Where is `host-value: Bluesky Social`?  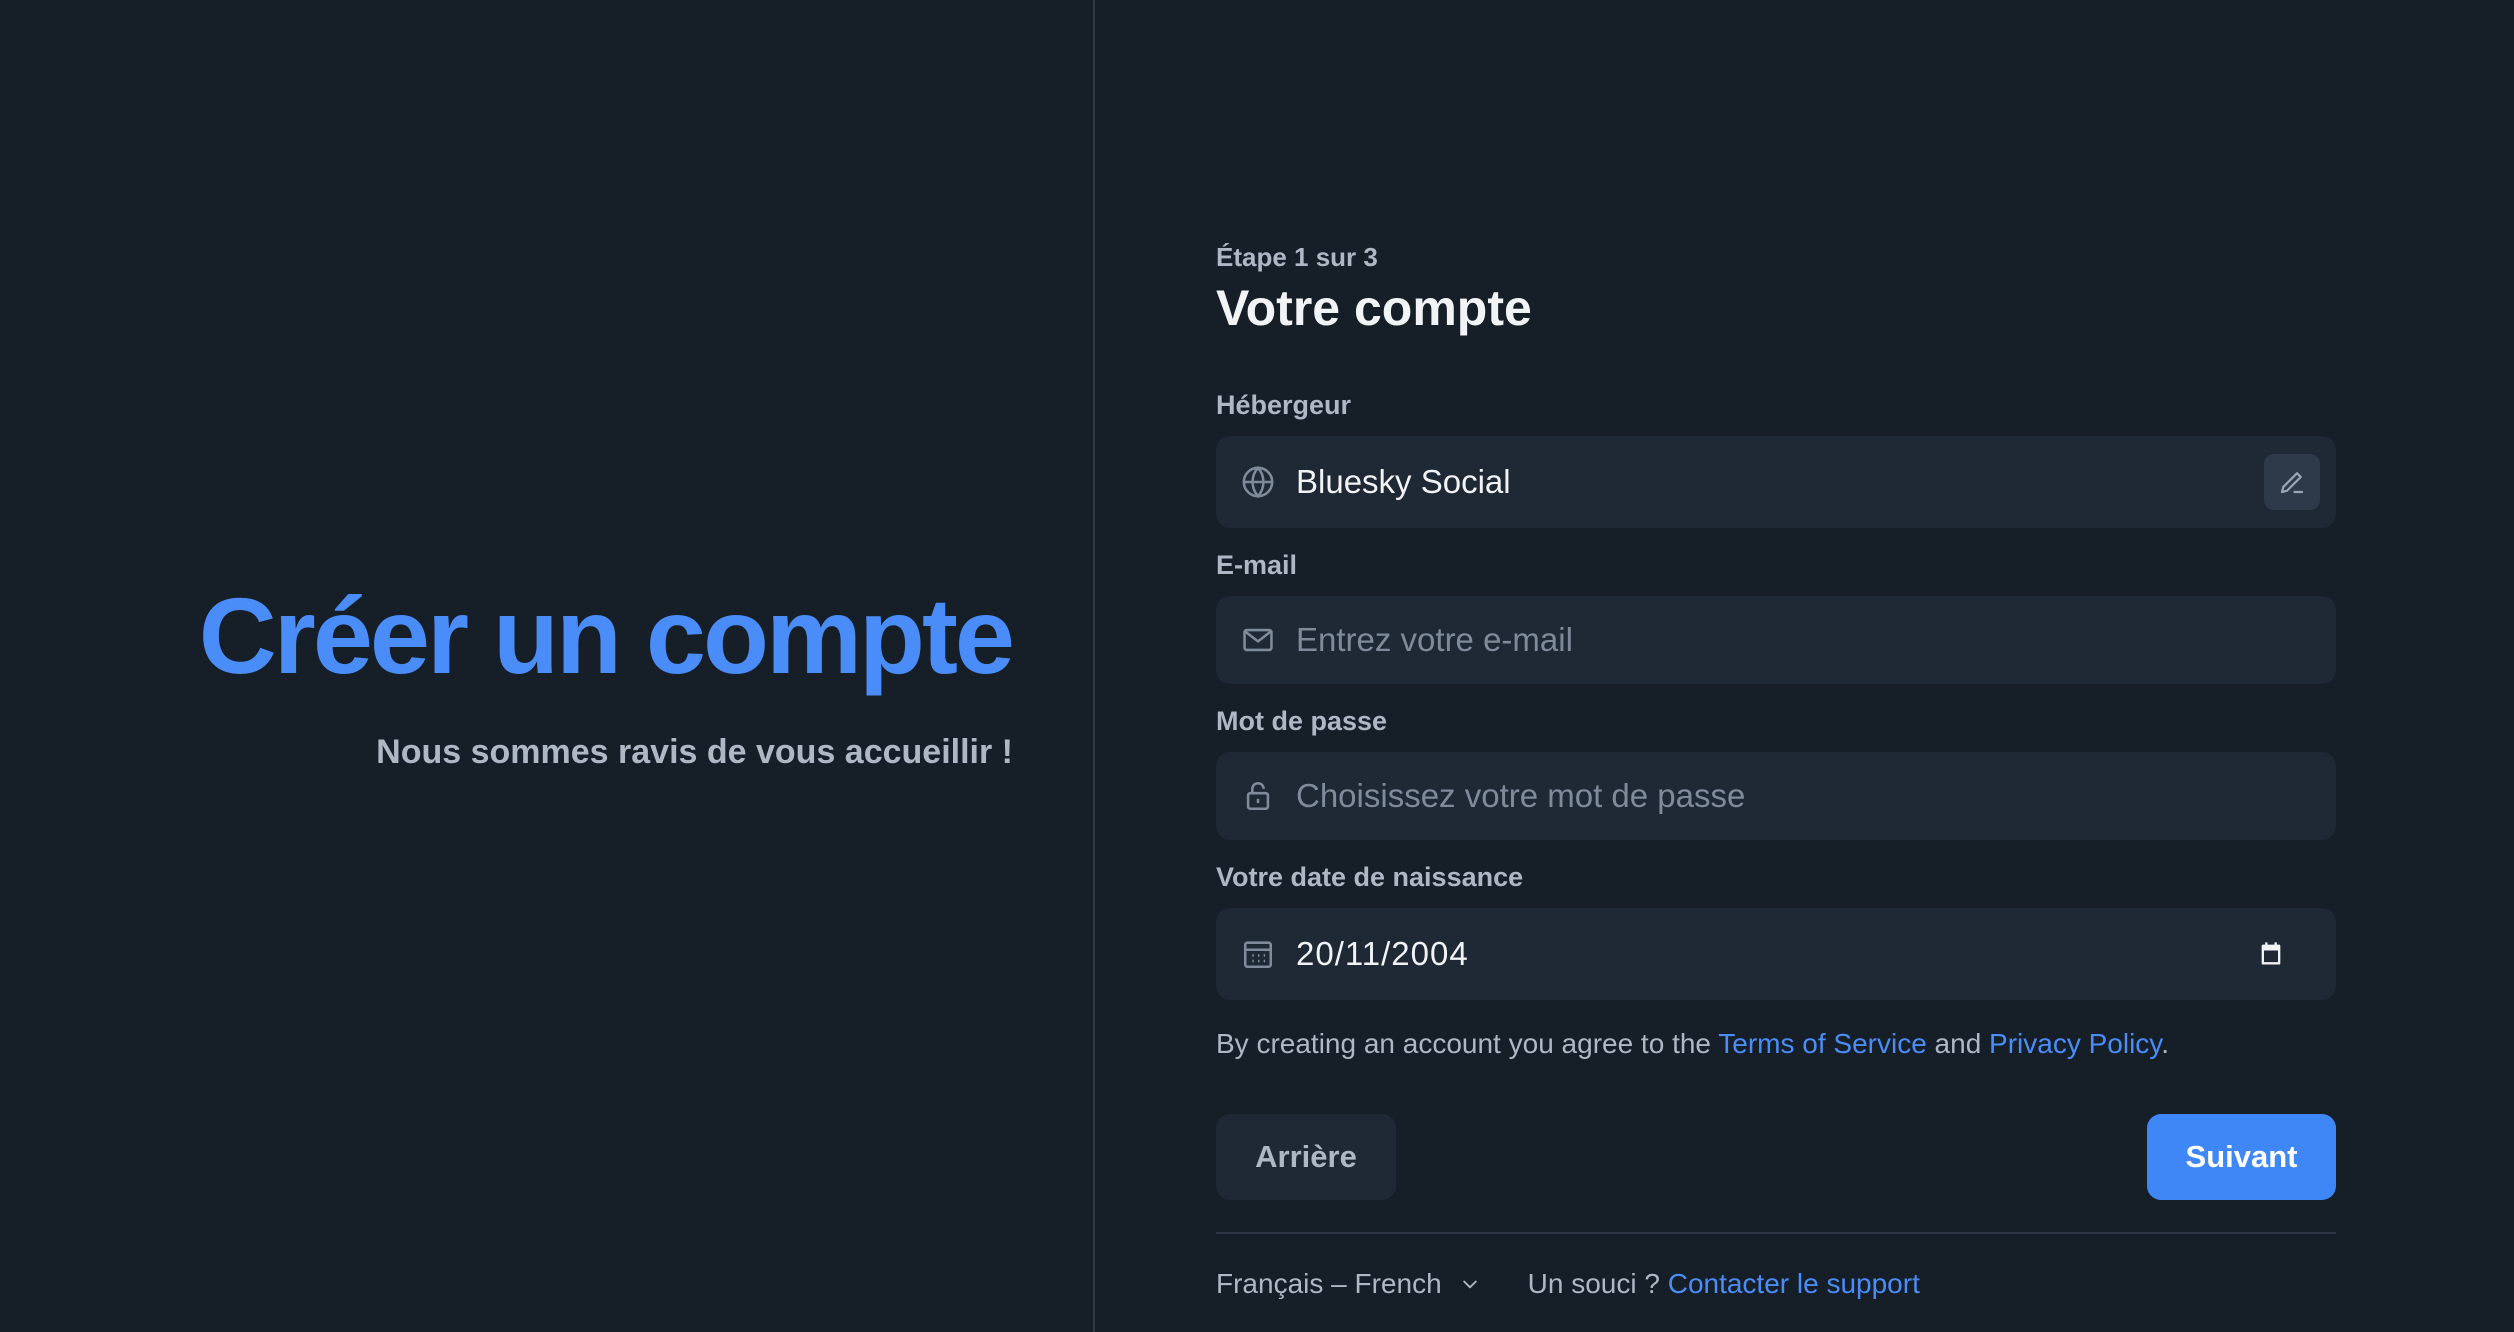 host-value: Bluesky Social is located at coordinates (1403, 481).